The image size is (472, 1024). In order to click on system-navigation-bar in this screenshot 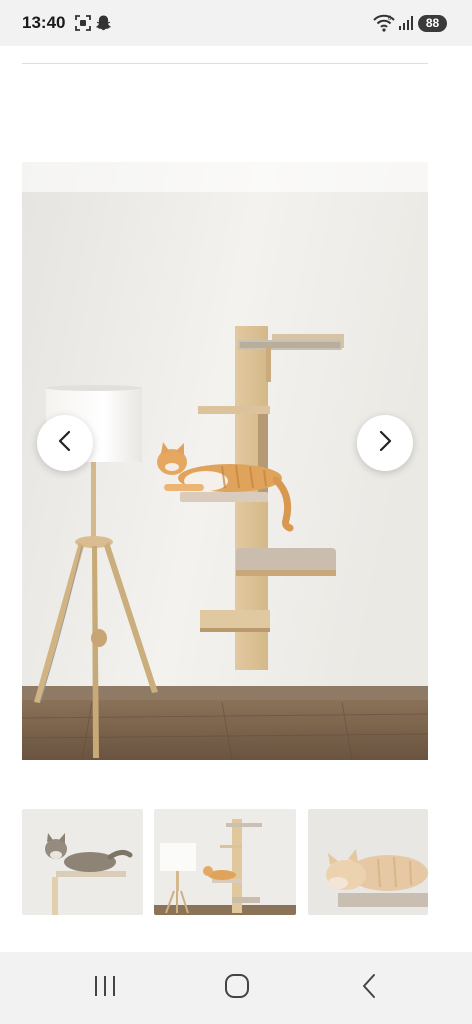, I will do `click(236, 988)`.